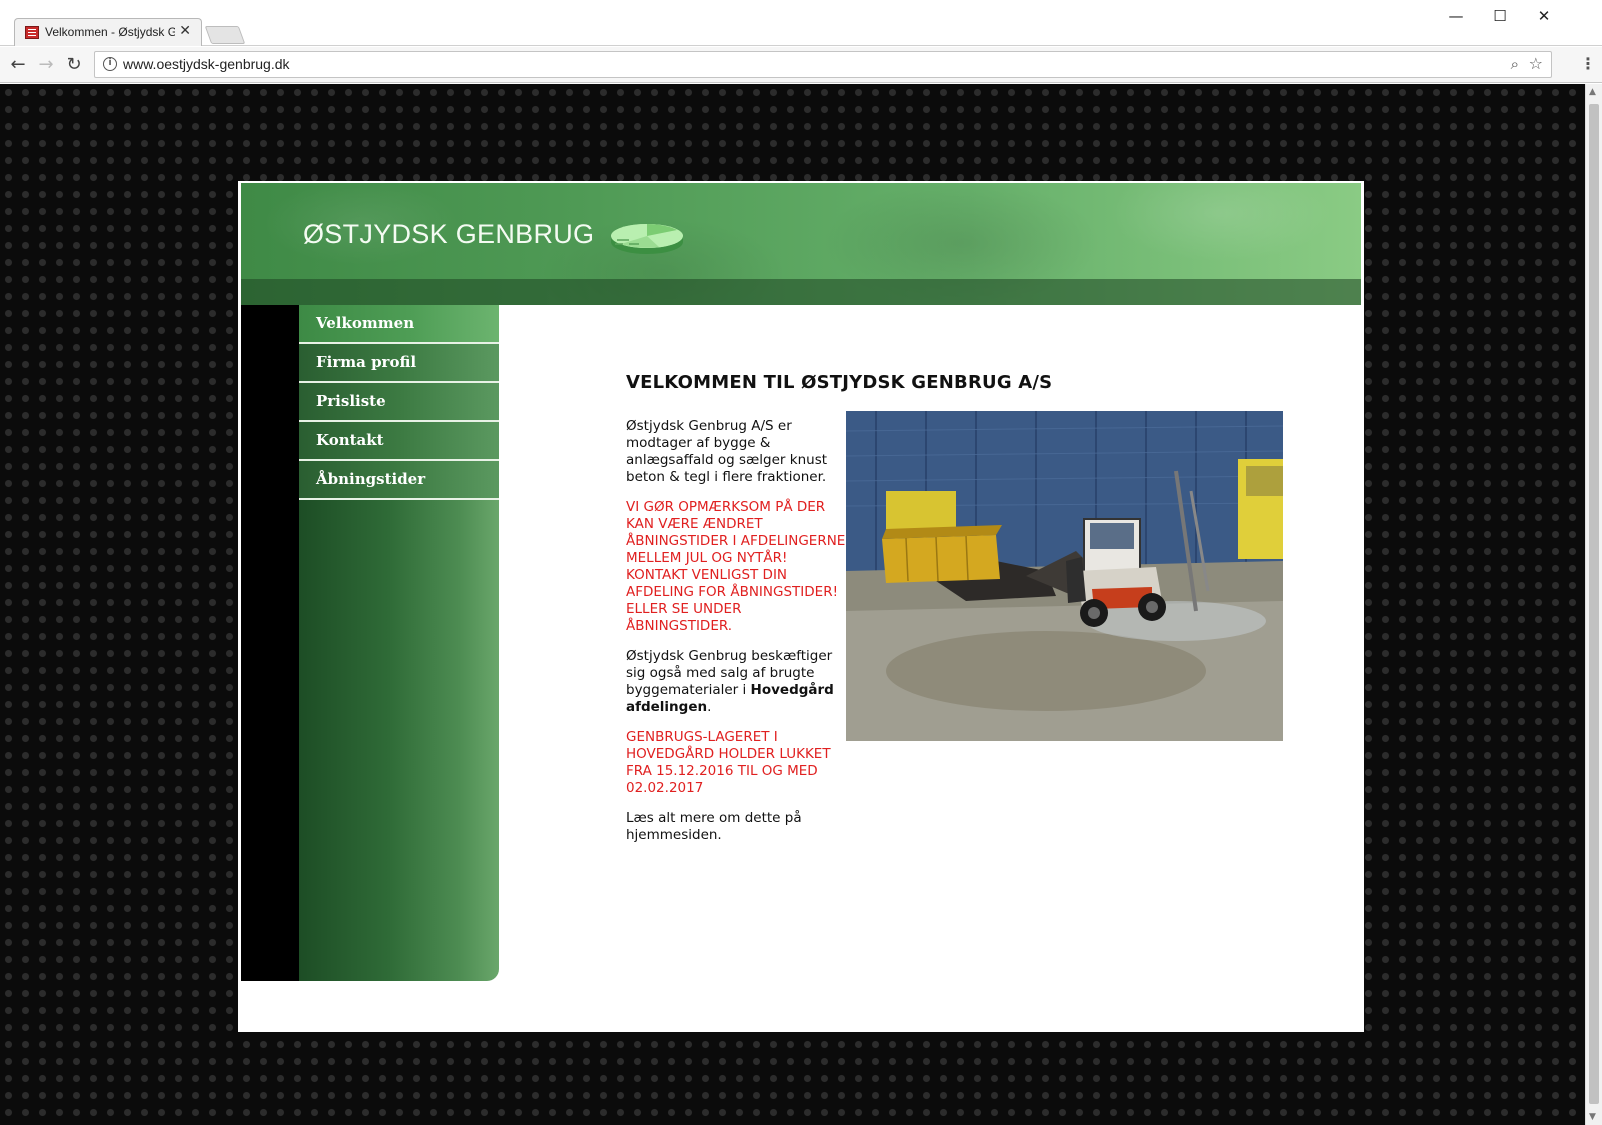  What do you see at coordinates (801, 23) in the screenshot?
I see `browser-titlebar: Velkommen - Østjydsk Genbrug ✕ — ☐ ✕` at bounding box center [801, 23].